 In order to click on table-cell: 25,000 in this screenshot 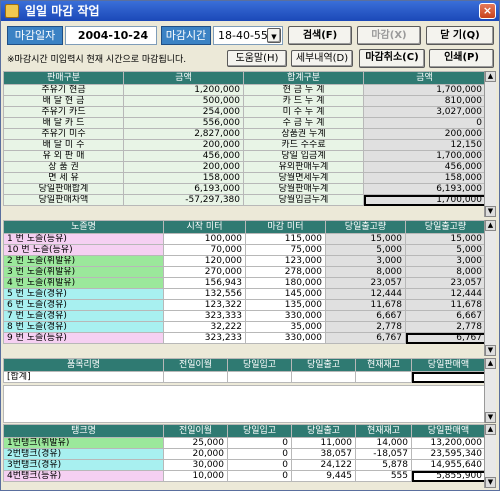, I will do `click(195, 443)`.